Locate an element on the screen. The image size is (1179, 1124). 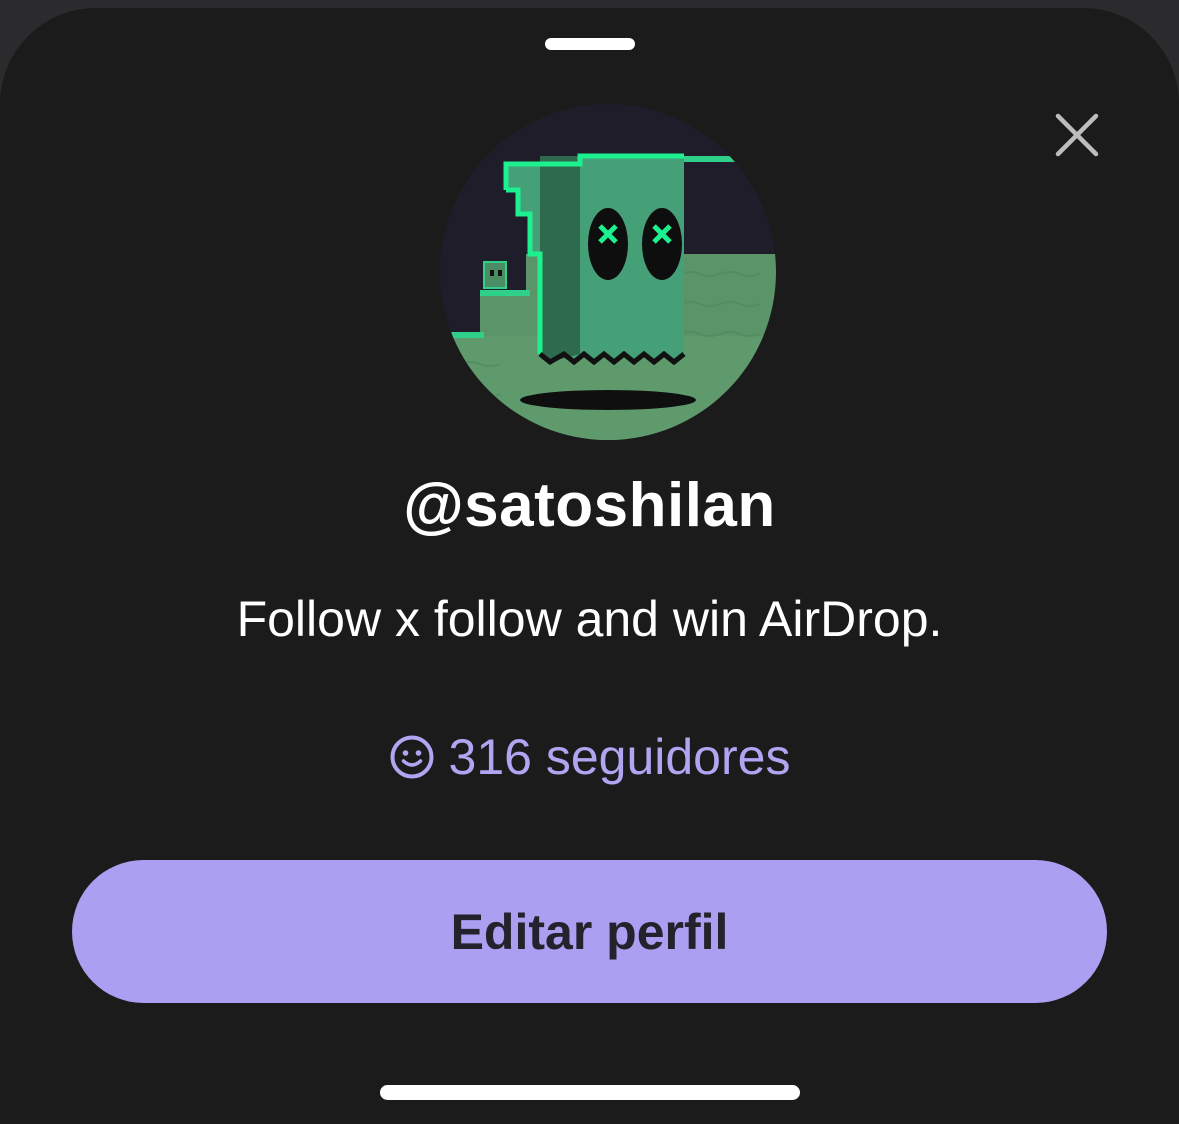
followers-label: 316 seguidores is located at coordinates (619, 757).